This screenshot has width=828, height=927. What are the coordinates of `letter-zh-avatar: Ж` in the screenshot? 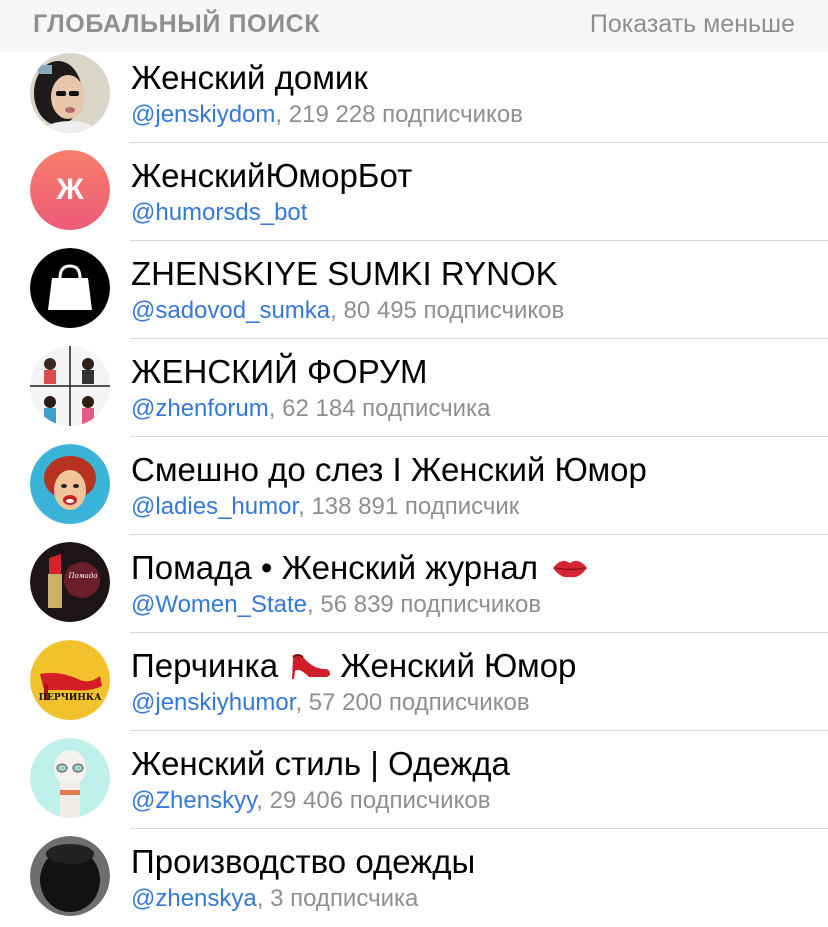 It's located at (70, 190).